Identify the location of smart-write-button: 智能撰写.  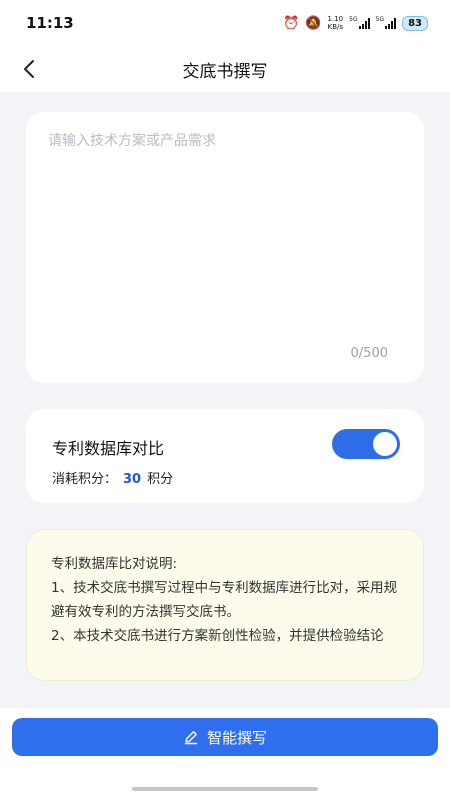
(225, 737).